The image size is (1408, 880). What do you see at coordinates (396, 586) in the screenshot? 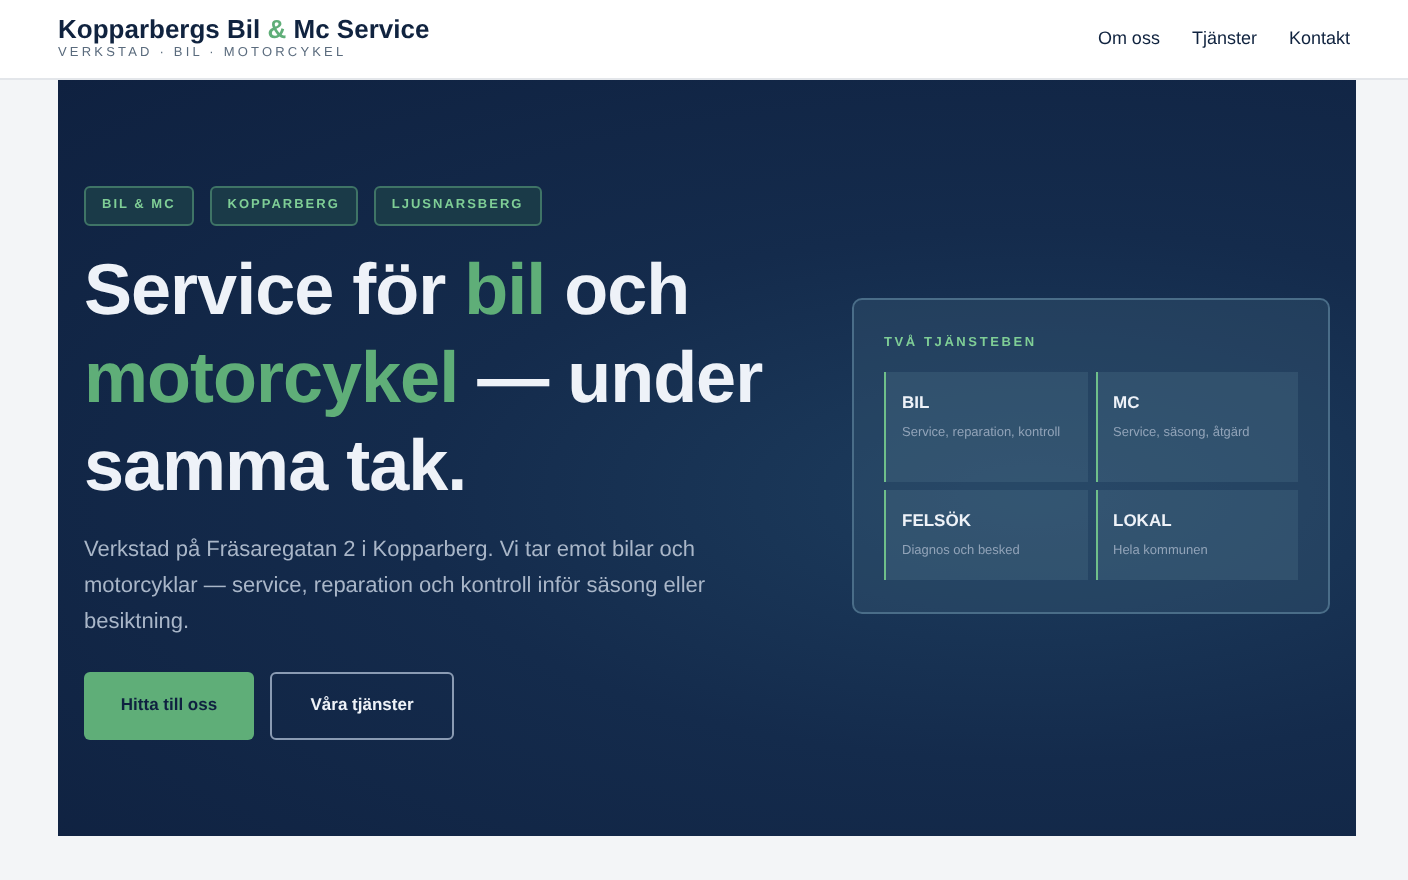
I see `hero-description: Verkstad på Fräsaregatan 2 i Kopparberg. Vi tar emot bilar och motorcyklar — service, reparation och kontroll inför säsong eller besiktning.` at bounding box center [396, 586].